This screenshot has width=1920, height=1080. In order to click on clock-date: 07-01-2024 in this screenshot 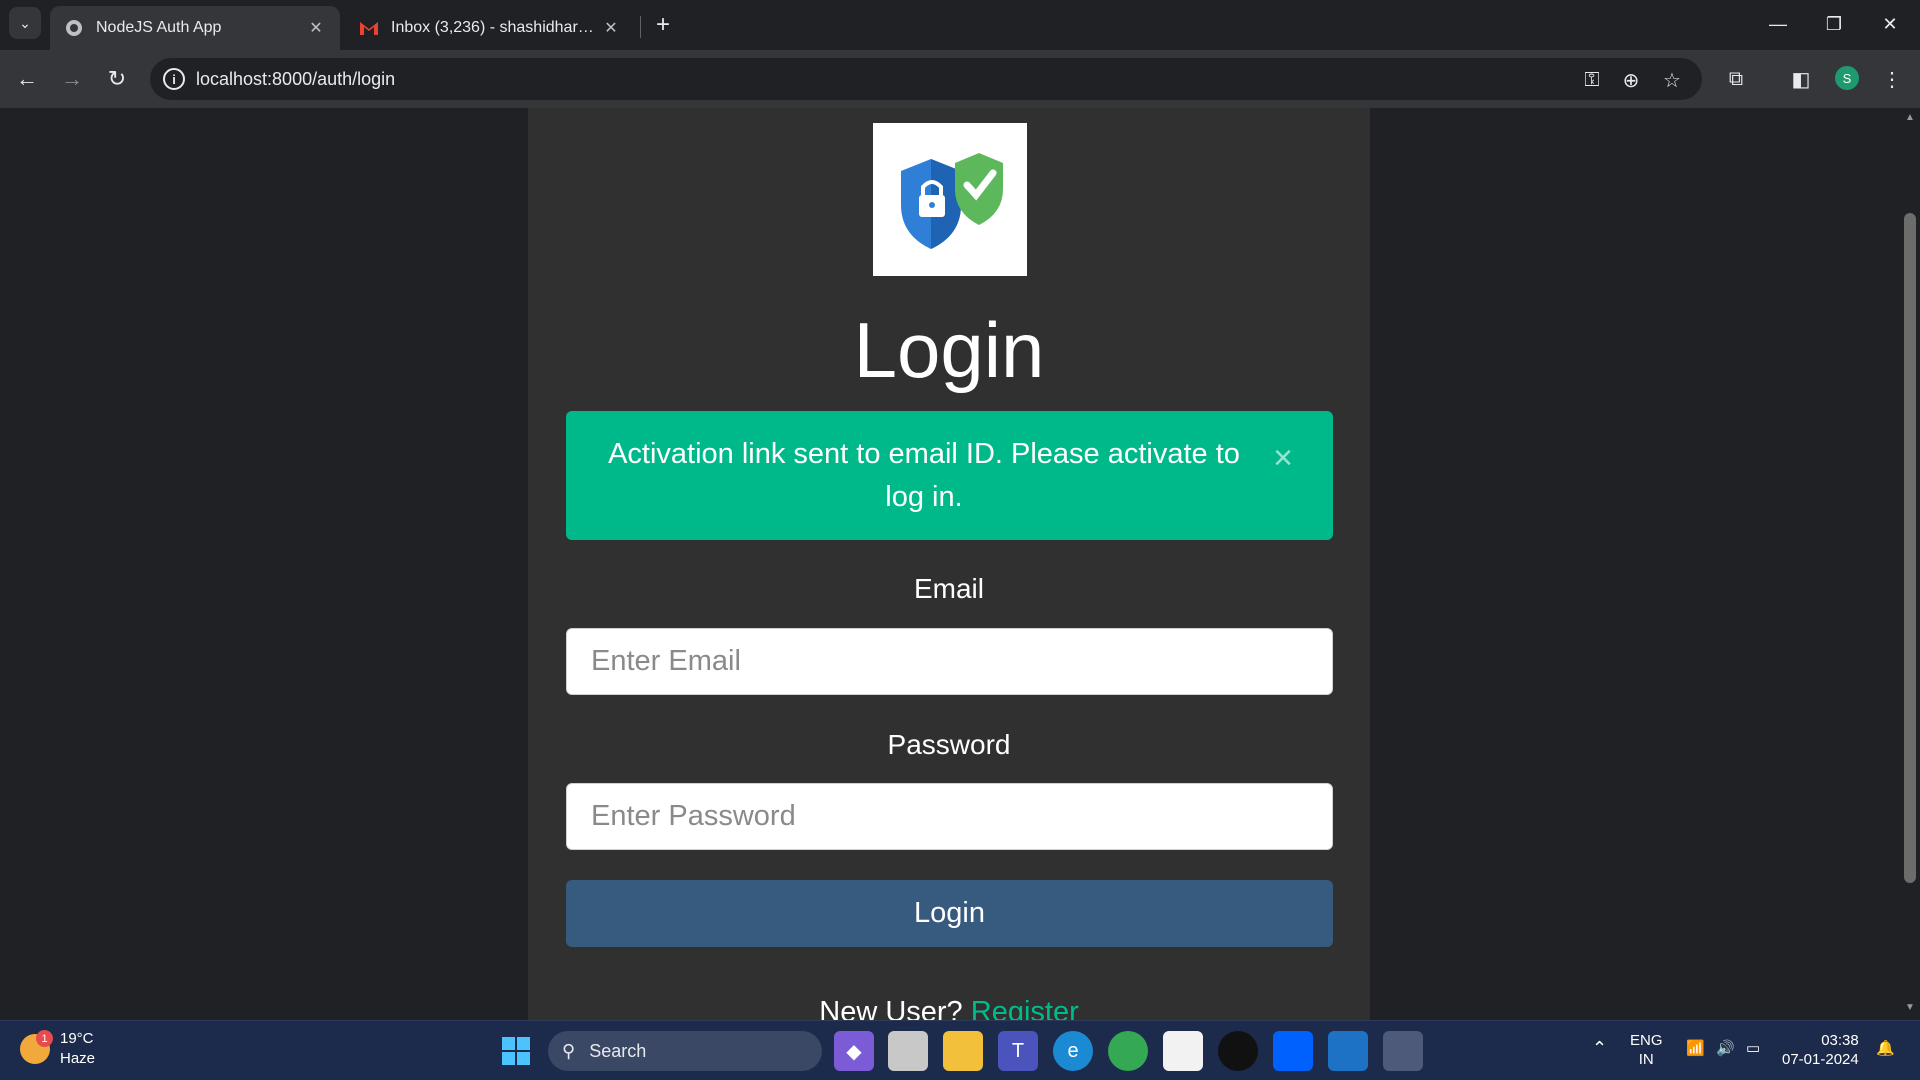, I will do `click(1820, 1059)`.